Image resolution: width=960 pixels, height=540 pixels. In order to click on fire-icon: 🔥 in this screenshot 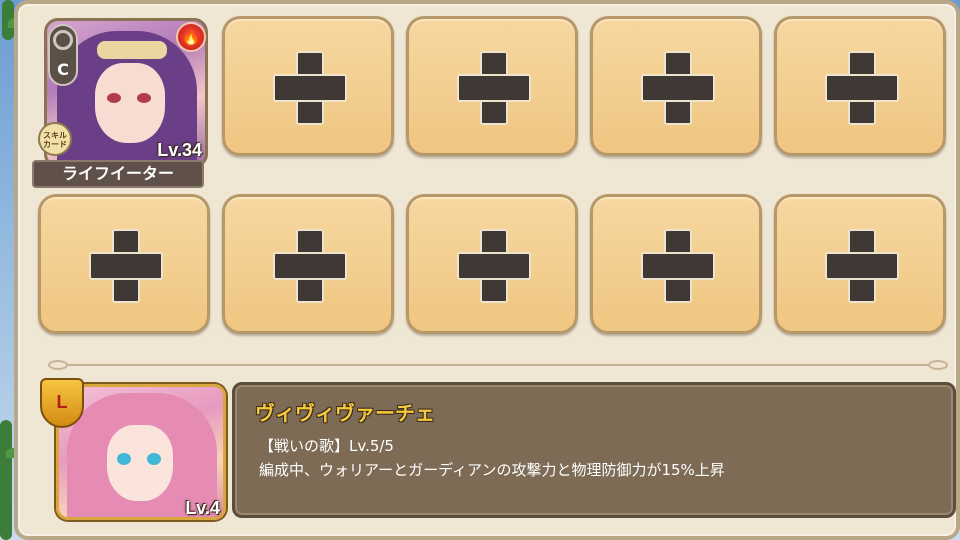, I will do `click(191, 37)`.